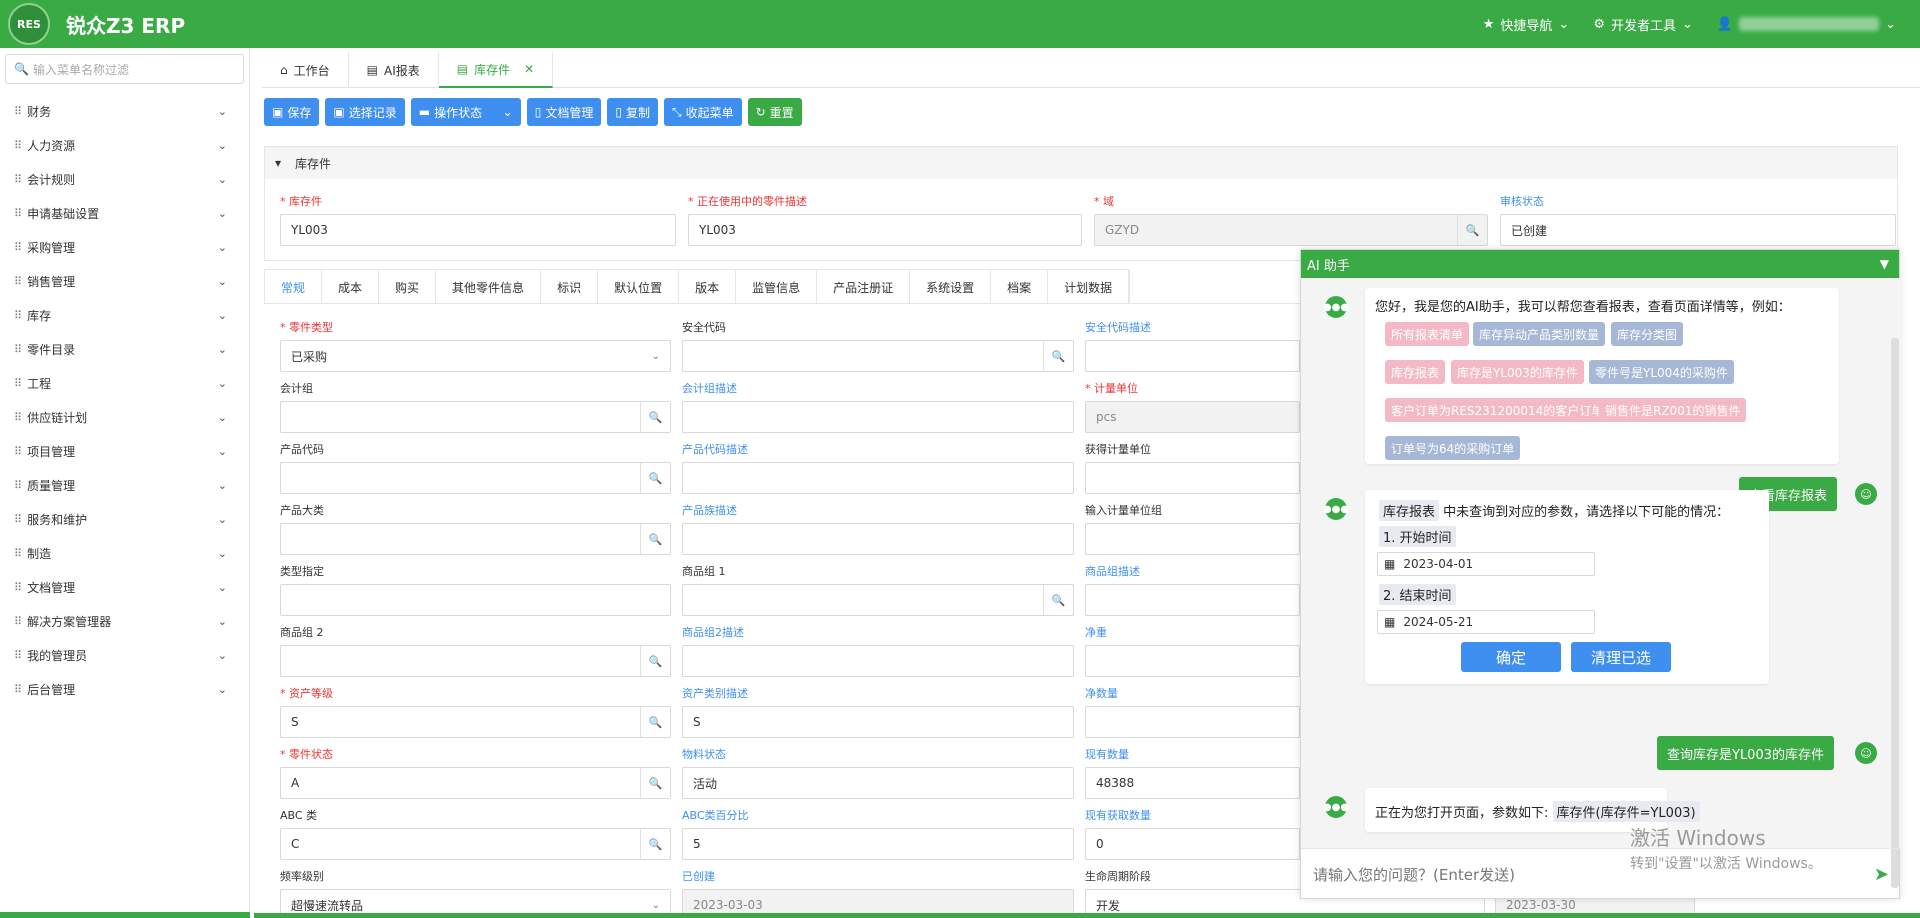 This screenshot has width=1920, height=918. What do you see at coordinates (1673, 410) in the screenshot?
I see `chip-sales-rz001: 销售件是RZ001的销售件` at bounding box center [1673, 410].